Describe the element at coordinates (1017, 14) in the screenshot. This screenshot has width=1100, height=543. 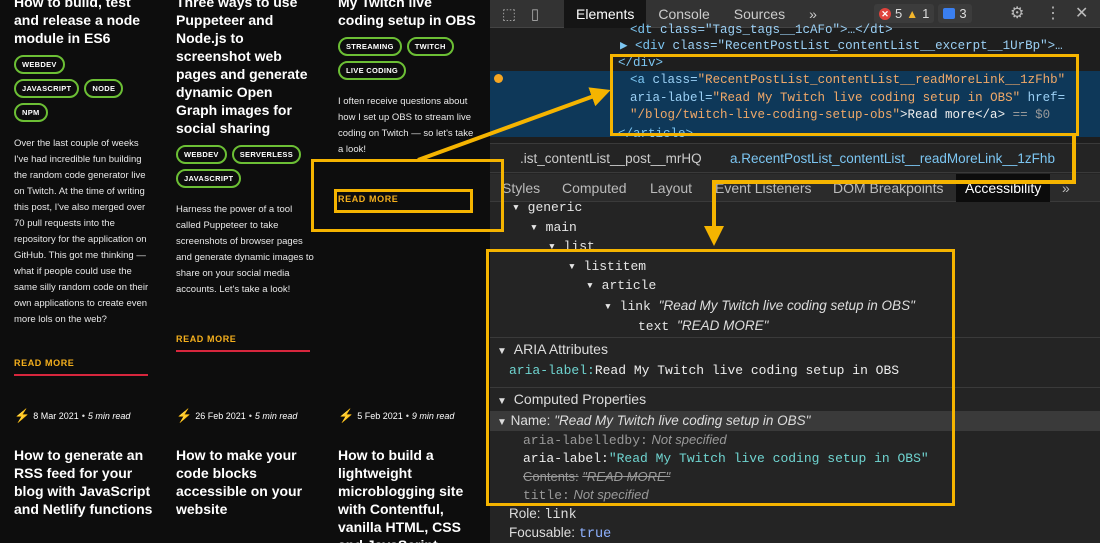
I see `gear-icon: ⚙` at that location.